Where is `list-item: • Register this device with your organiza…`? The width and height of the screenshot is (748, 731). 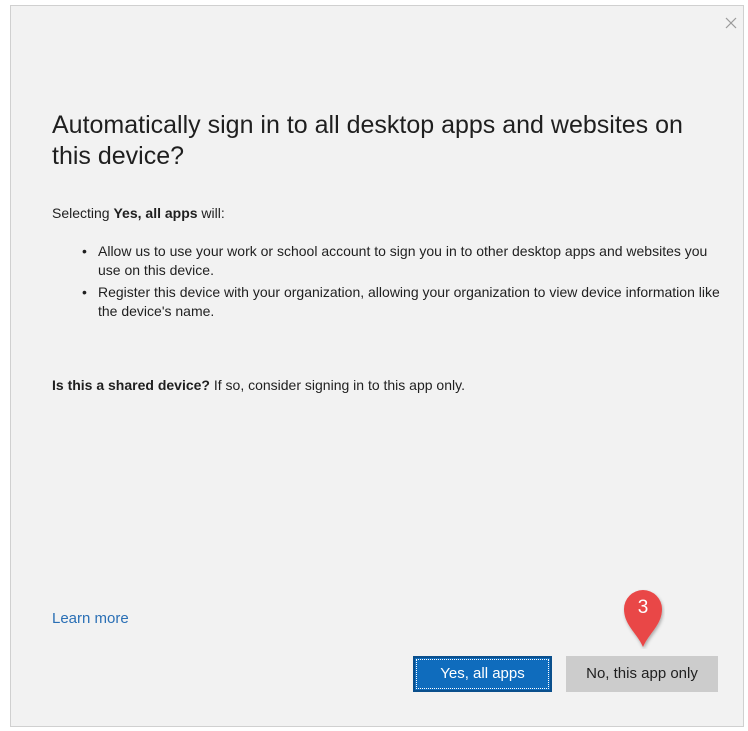 list-item: • Register this device with your organiza… is located at coordinates (392, 302).